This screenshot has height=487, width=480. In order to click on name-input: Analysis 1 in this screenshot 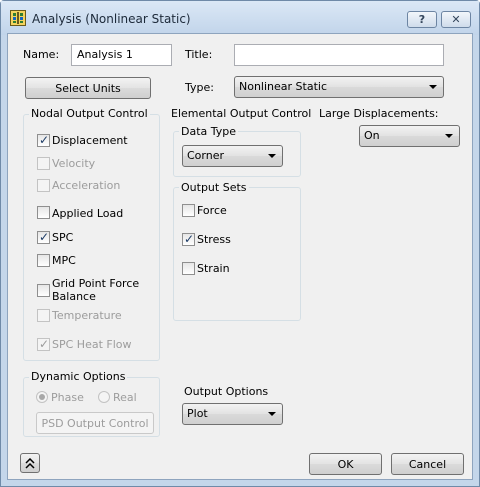, I will do `click(121, 55)`.